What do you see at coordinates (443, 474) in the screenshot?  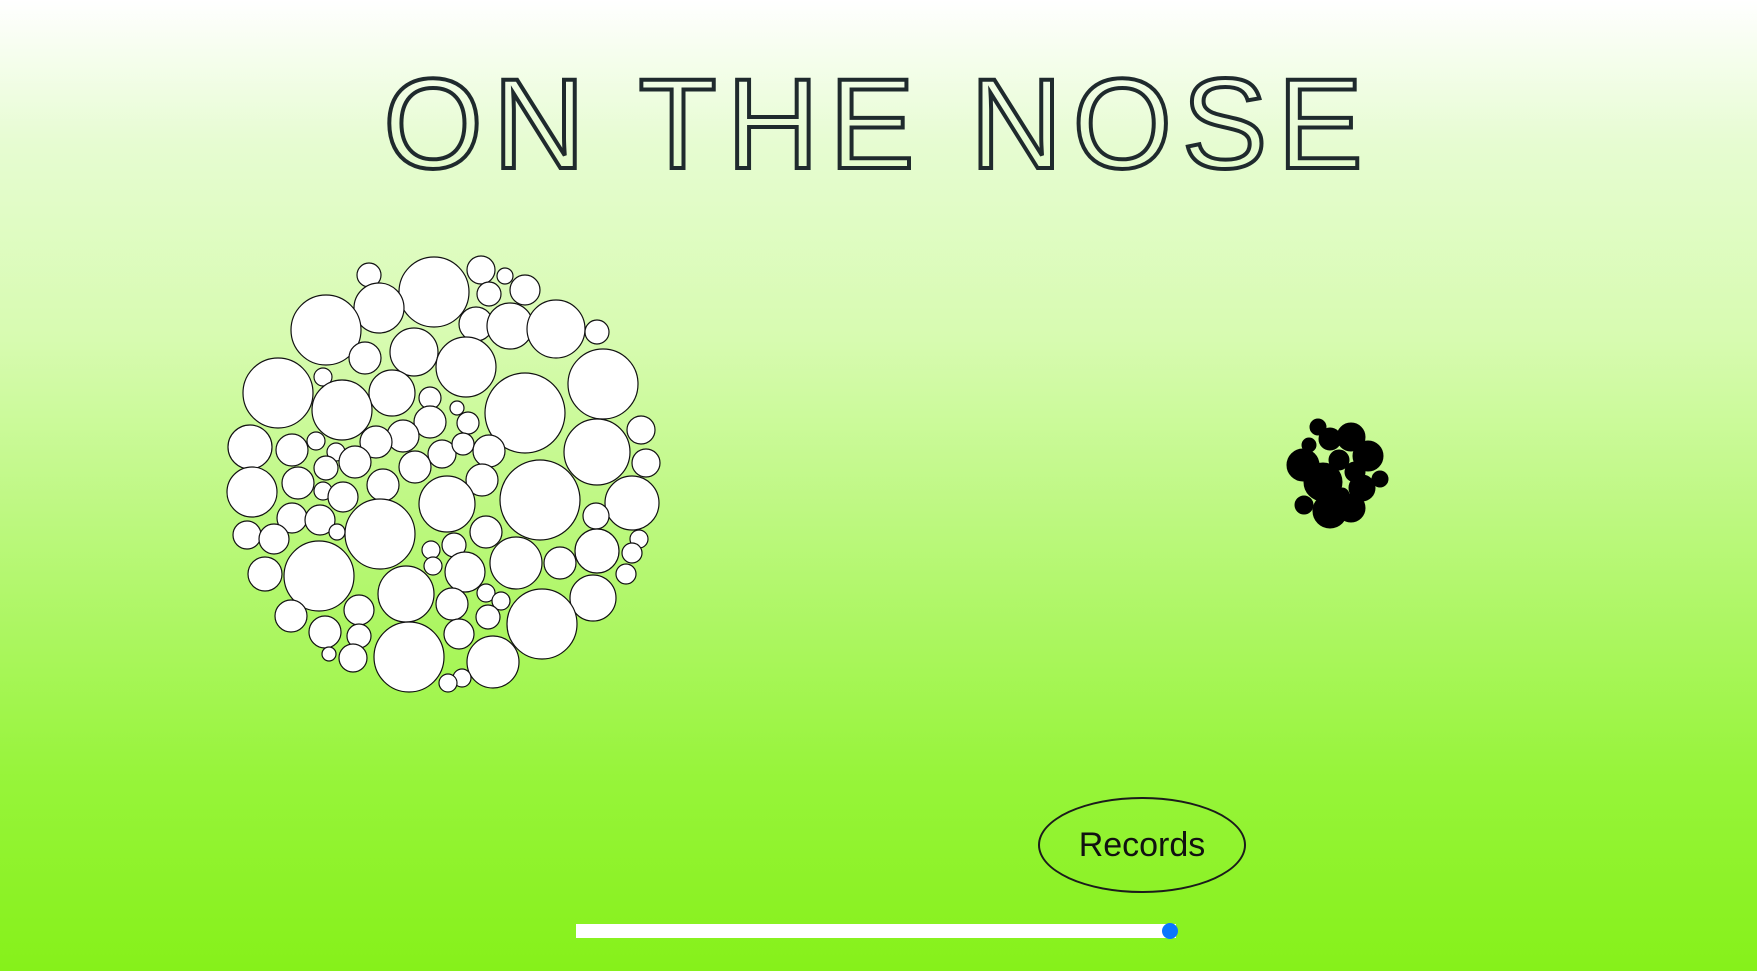 I see `white-bubble-cluster` at bounding box center [443, 474].